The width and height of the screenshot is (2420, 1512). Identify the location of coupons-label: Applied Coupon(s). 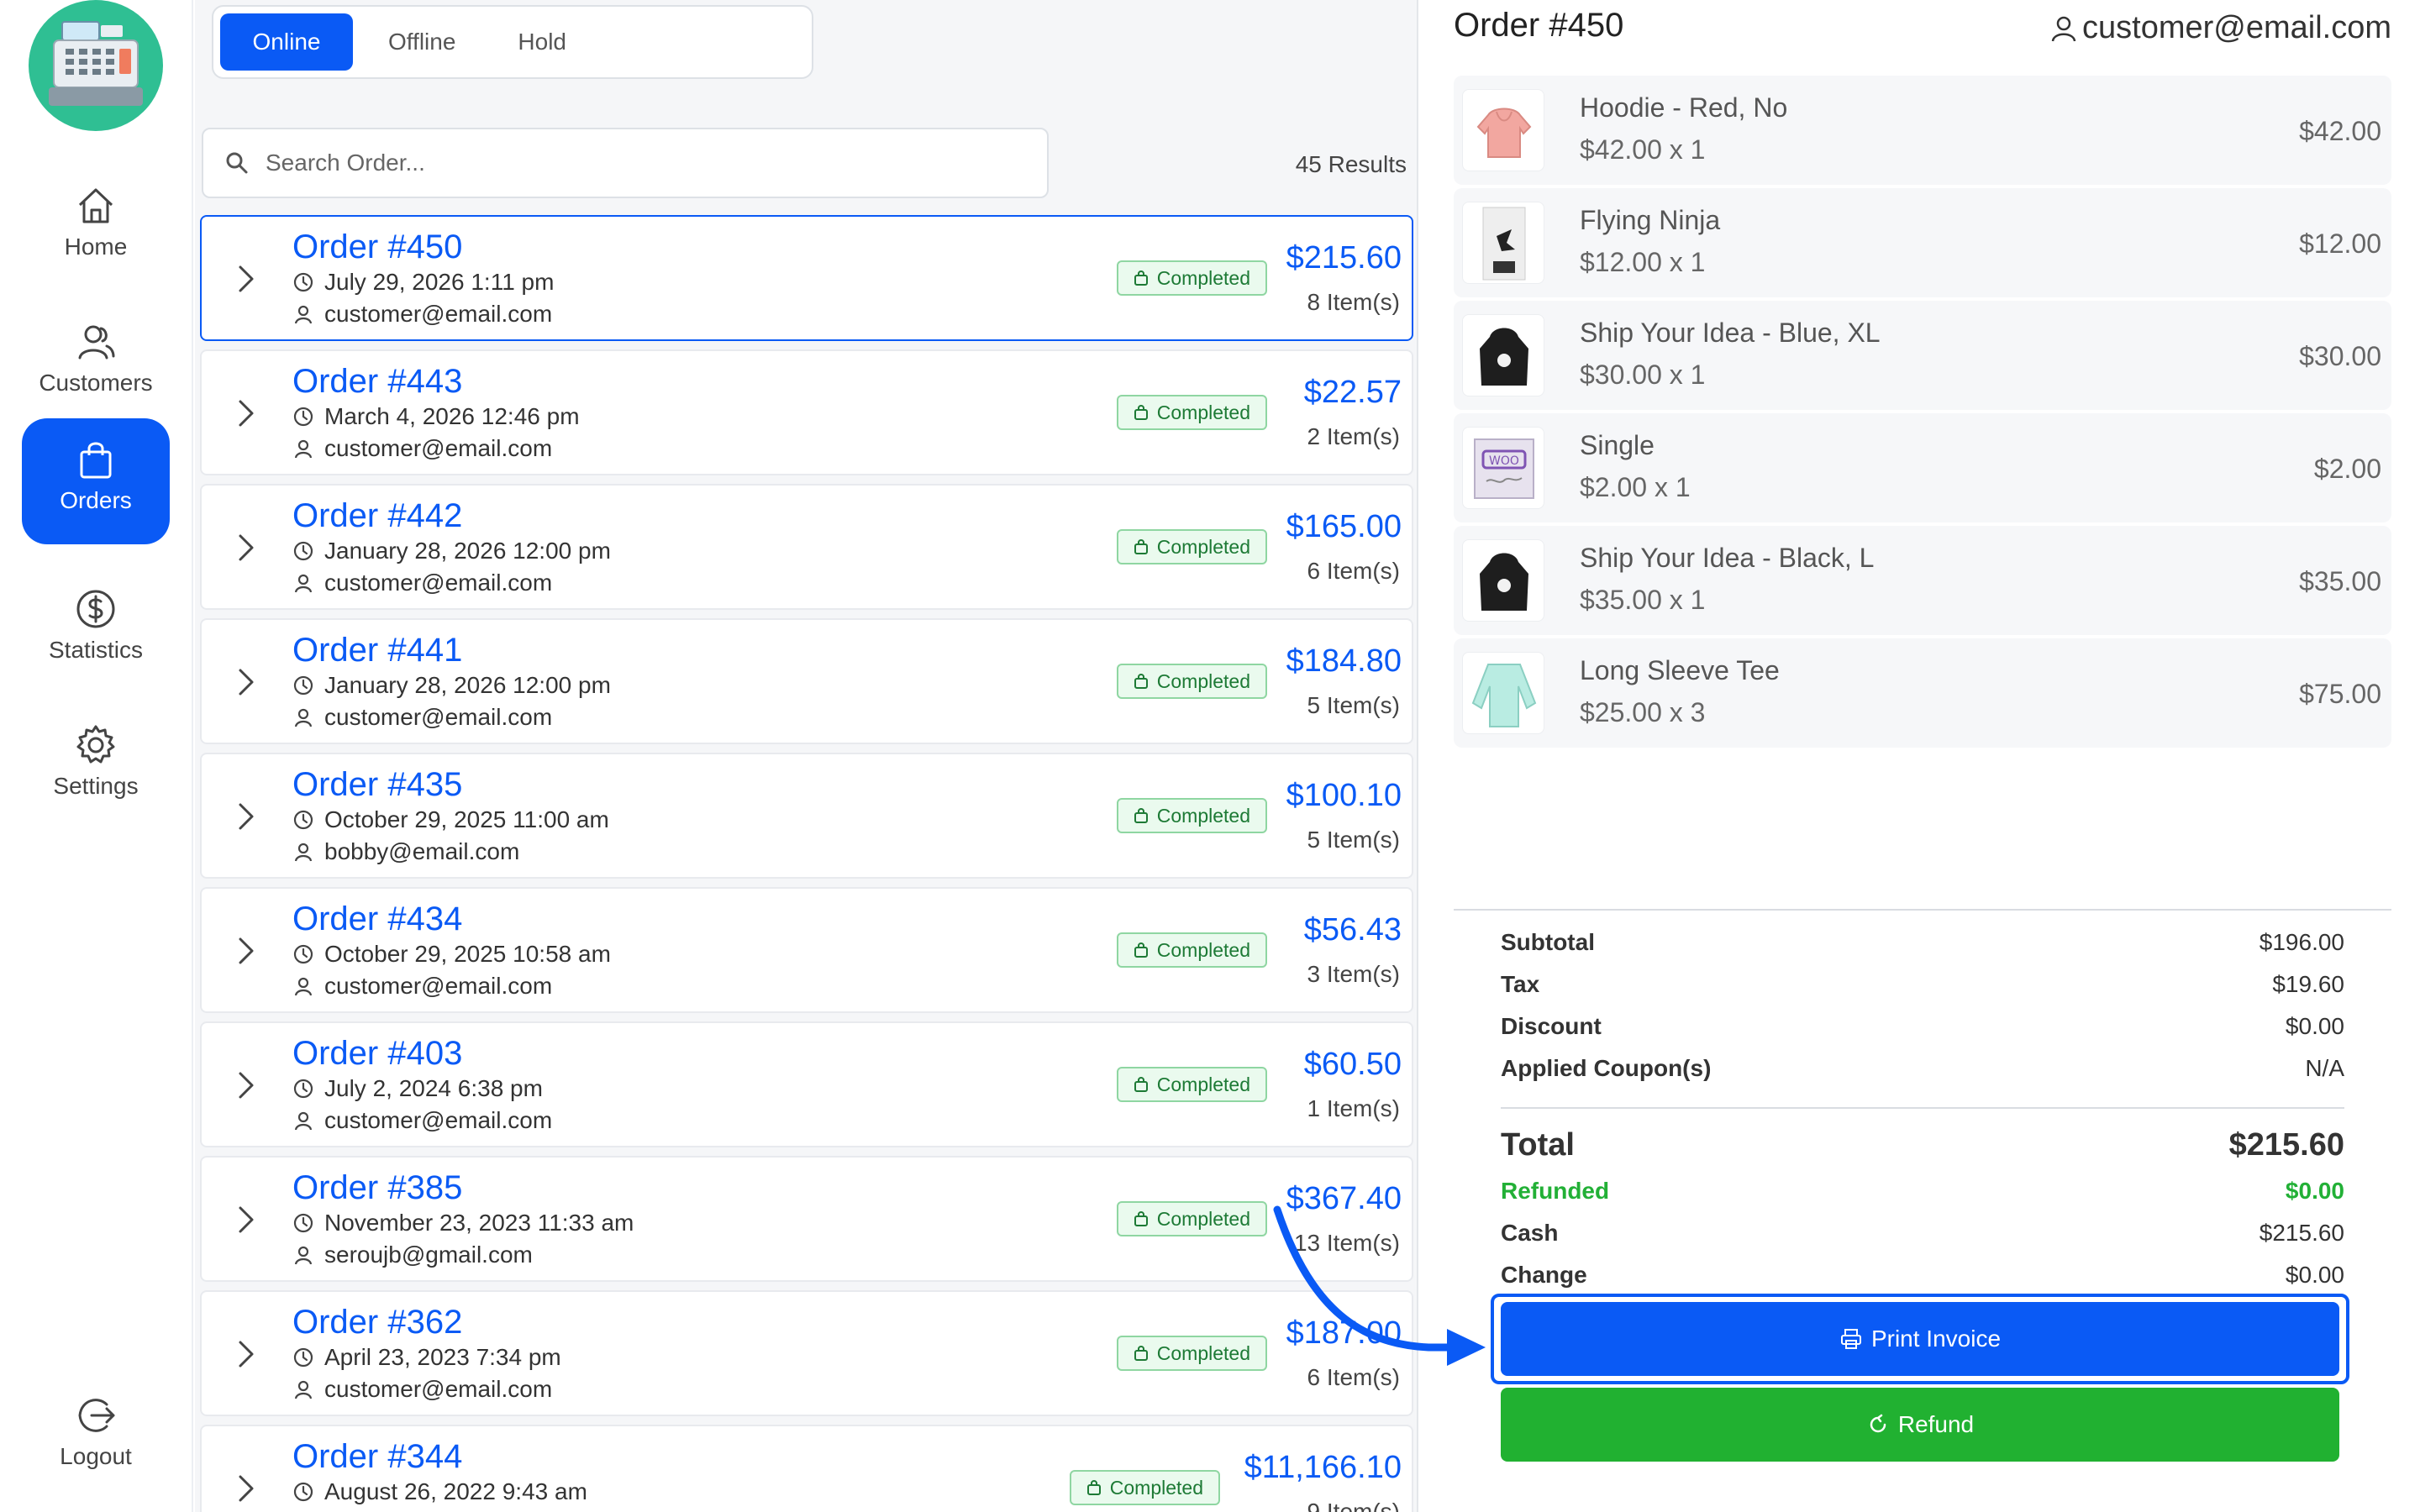
(1606, 1068).